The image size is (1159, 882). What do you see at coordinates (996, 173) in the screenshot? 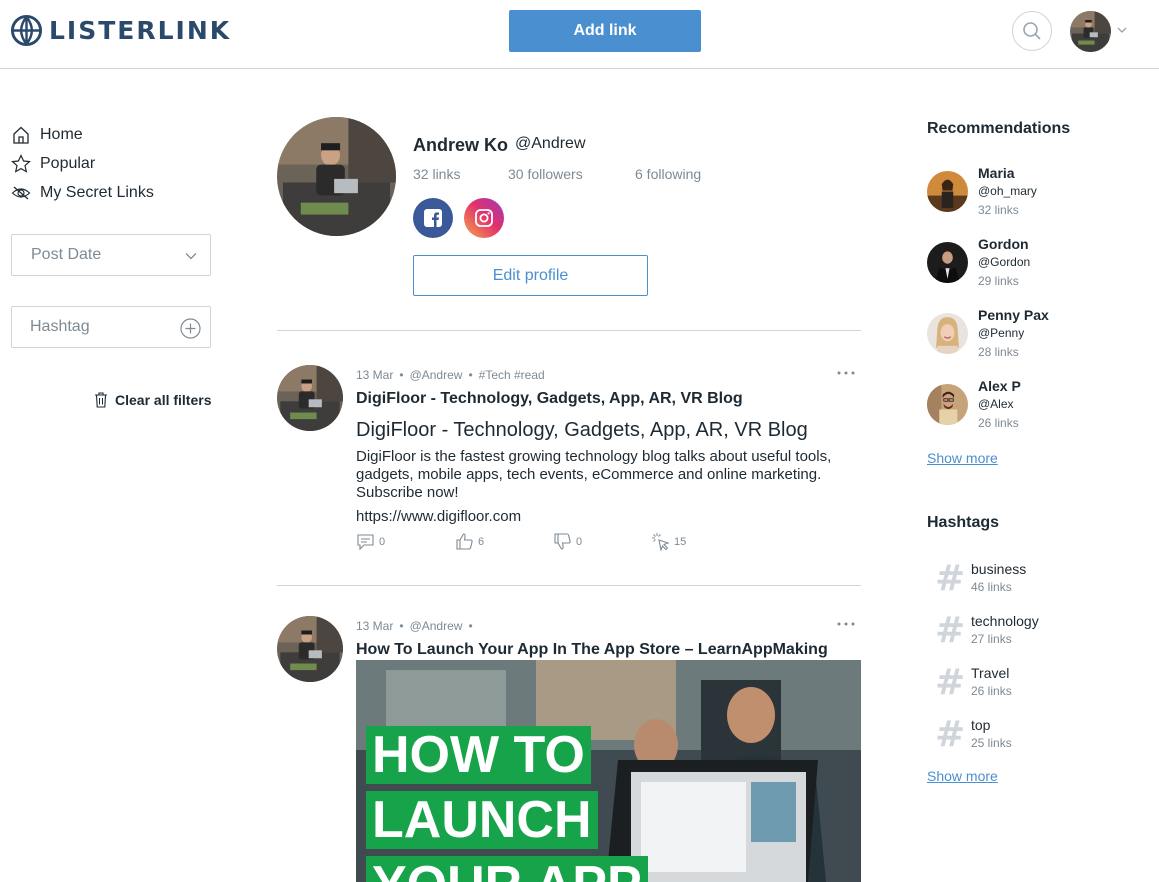
I see `recommendation-name: Maria` at bounding box center [996, 173].